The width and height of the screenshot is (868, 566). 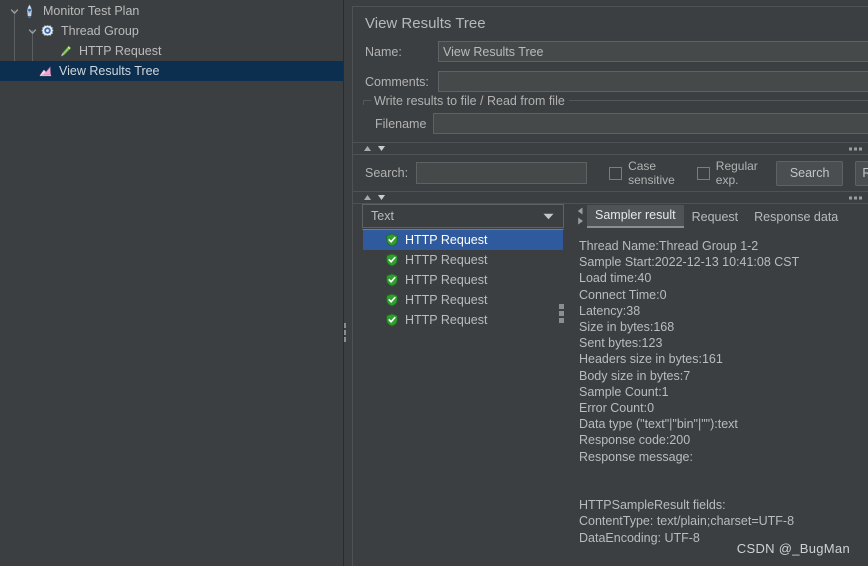 I want to click on inner-splitter-handle, so click(x=561, y=313).